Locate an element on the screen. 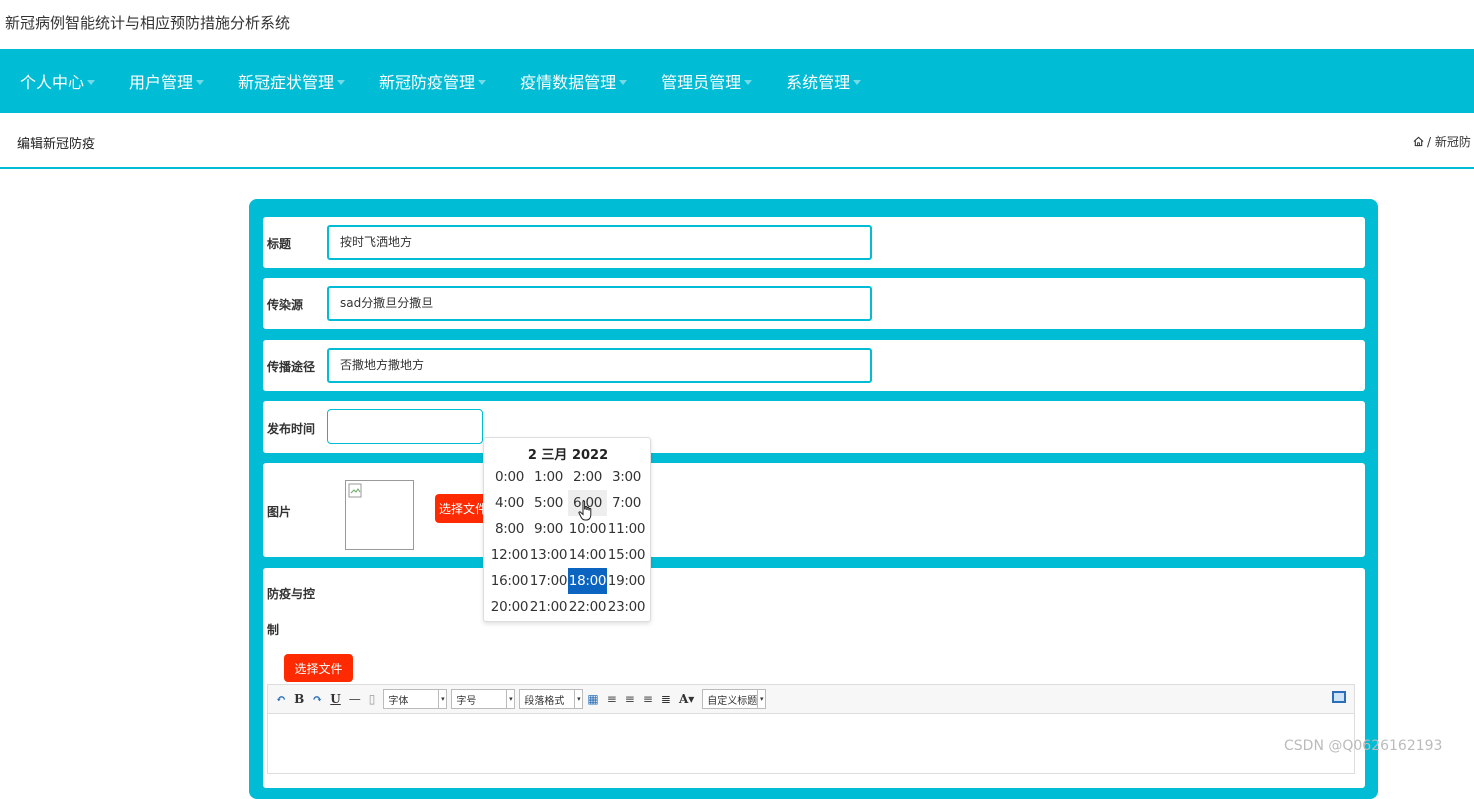 This screenshot has height=799, width=1474. hour-option: 14:00 is located at coordinates (587, 555).